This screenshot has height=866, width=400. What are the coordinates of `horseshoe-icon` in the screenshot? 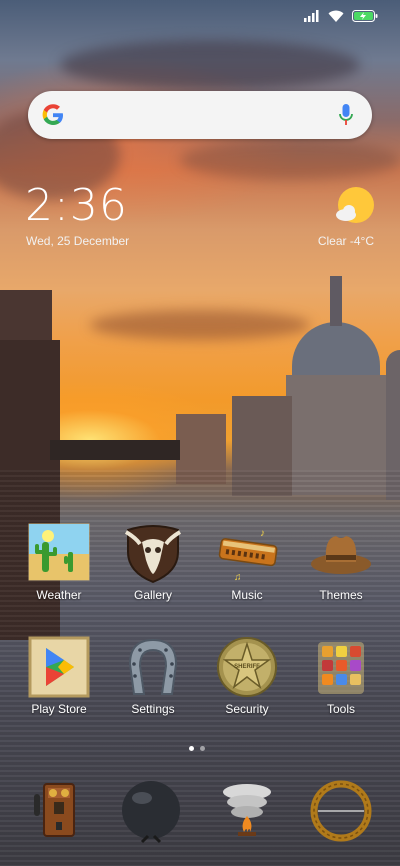 It's located at (153, 667).